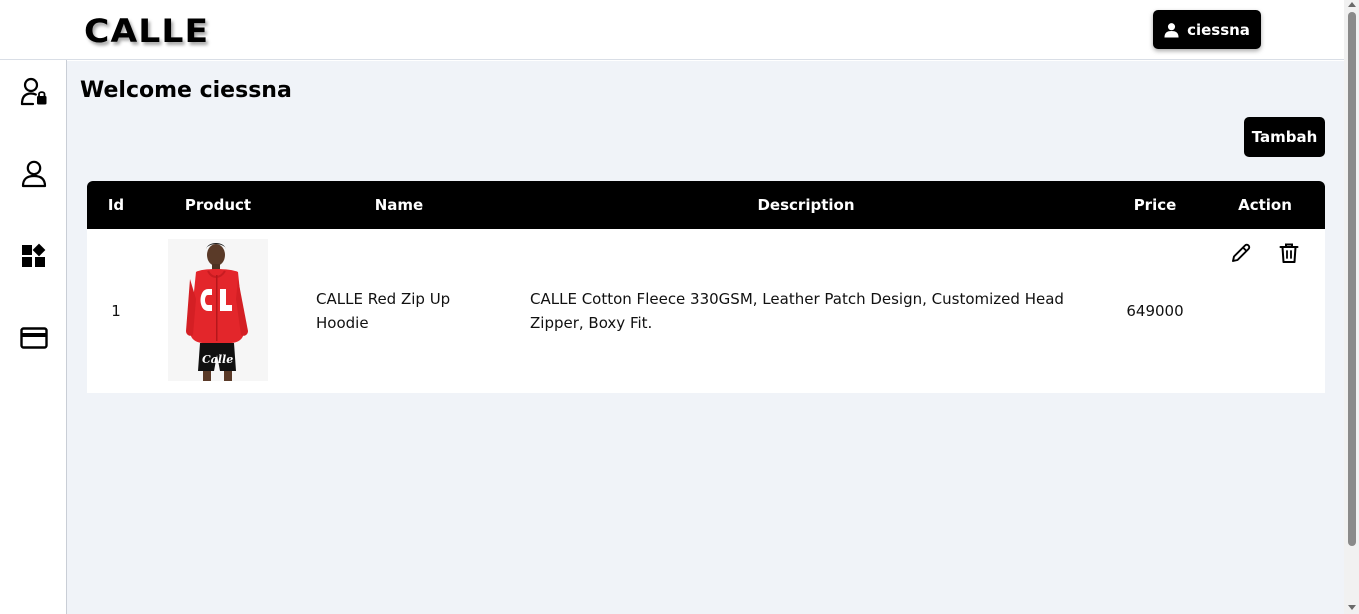  I want to click on user-name-label: ciessna, so click(1218, 29).